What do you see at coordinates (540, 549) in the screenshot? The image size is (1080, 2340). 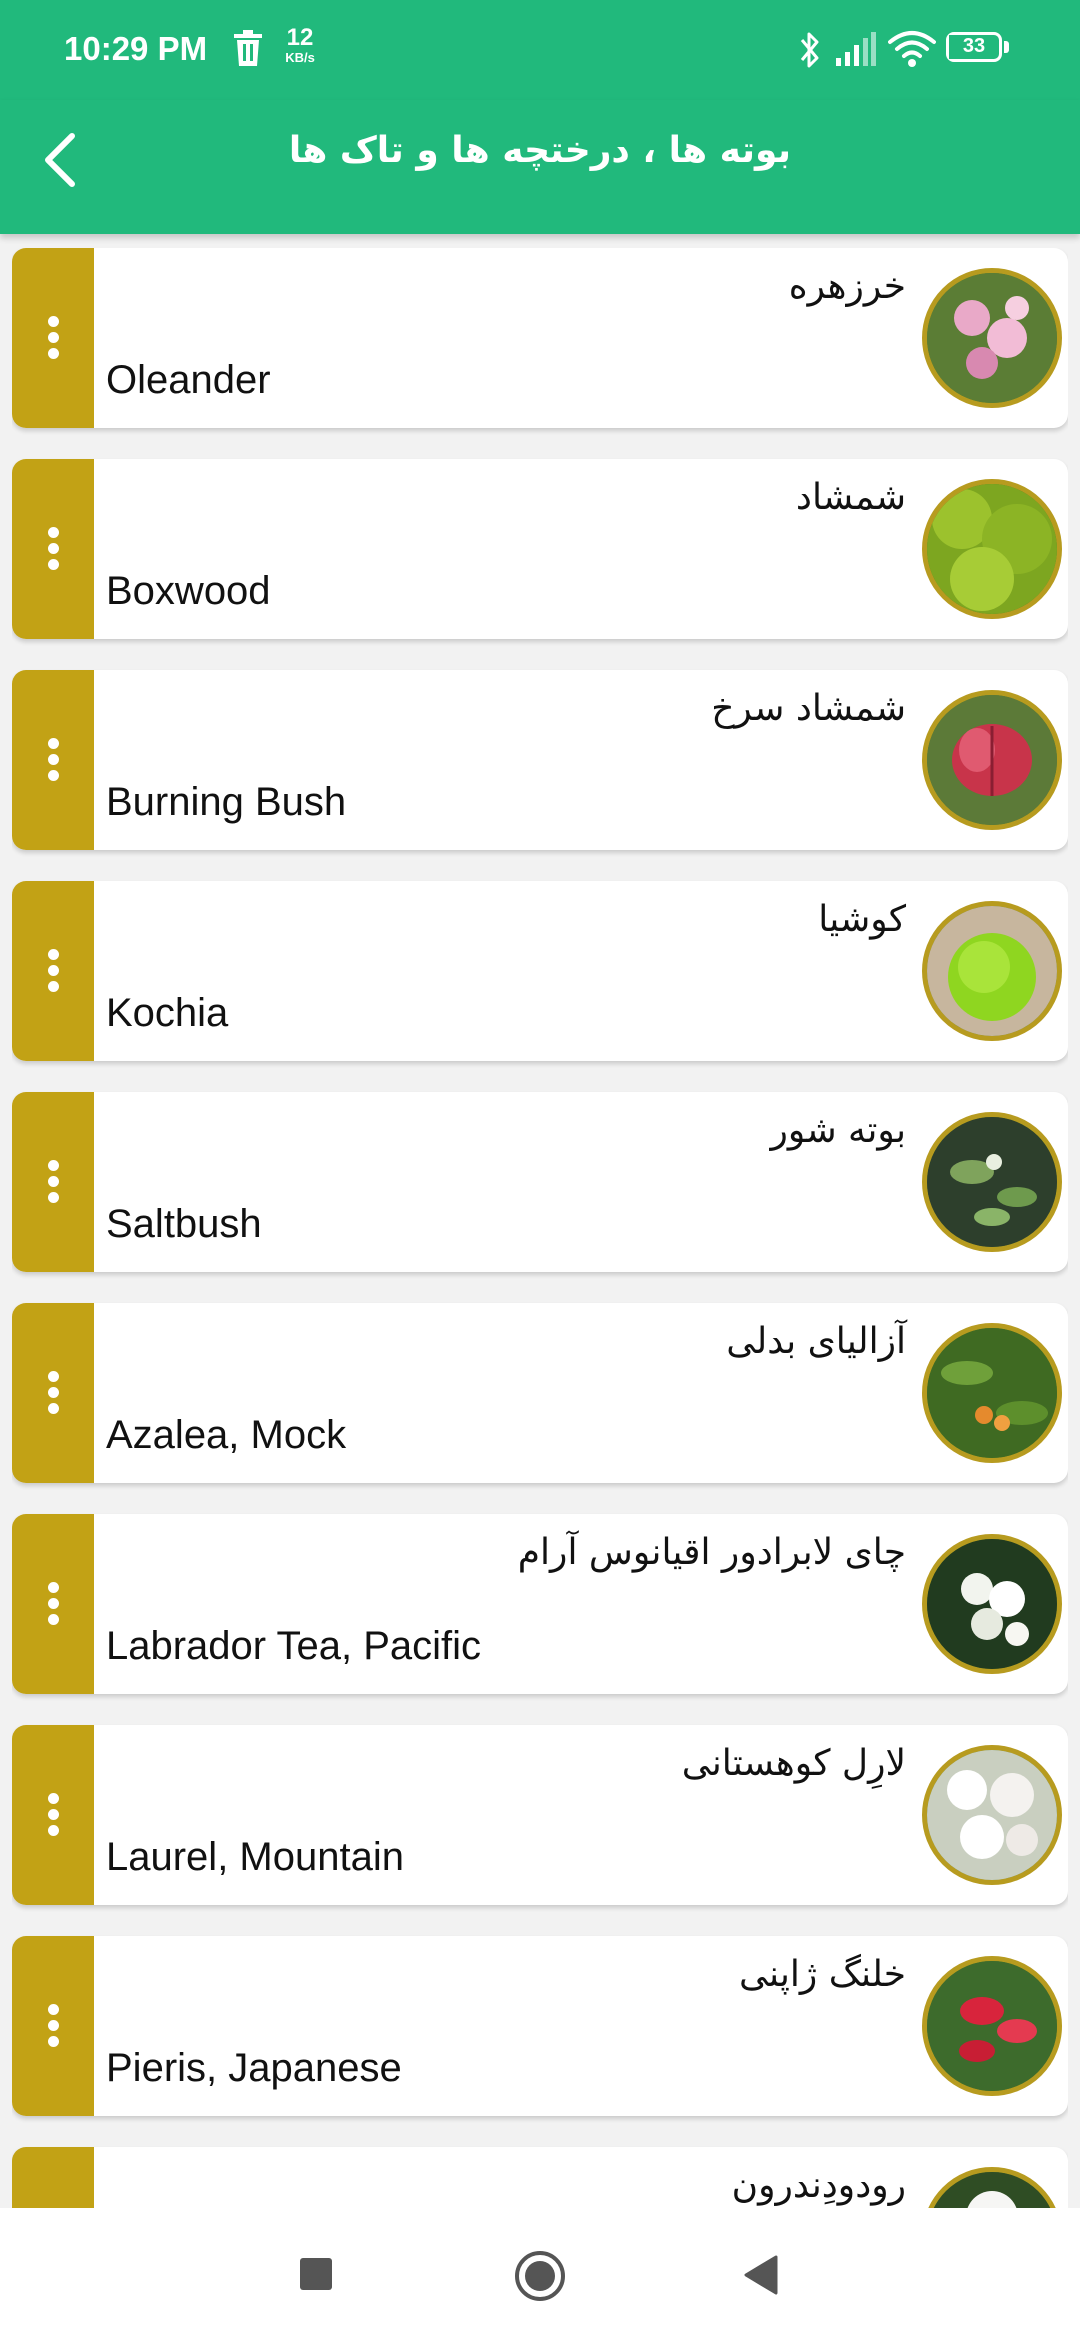 I see `list-item: شمشاد Boxwood` at bounding box center [540, 549].